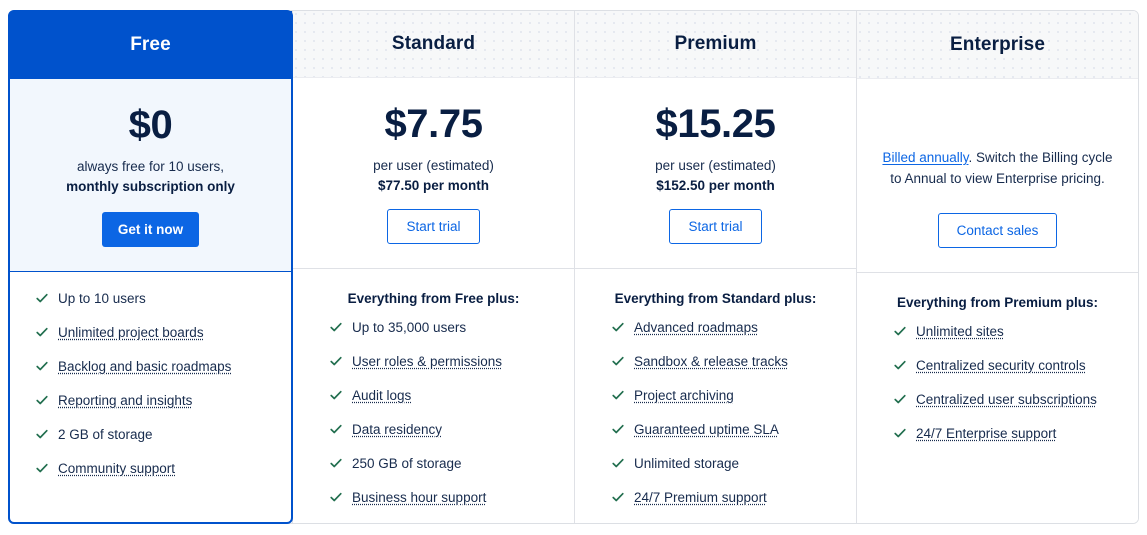  I want to click on plan-header-premium: Premium, so click(715, 44).